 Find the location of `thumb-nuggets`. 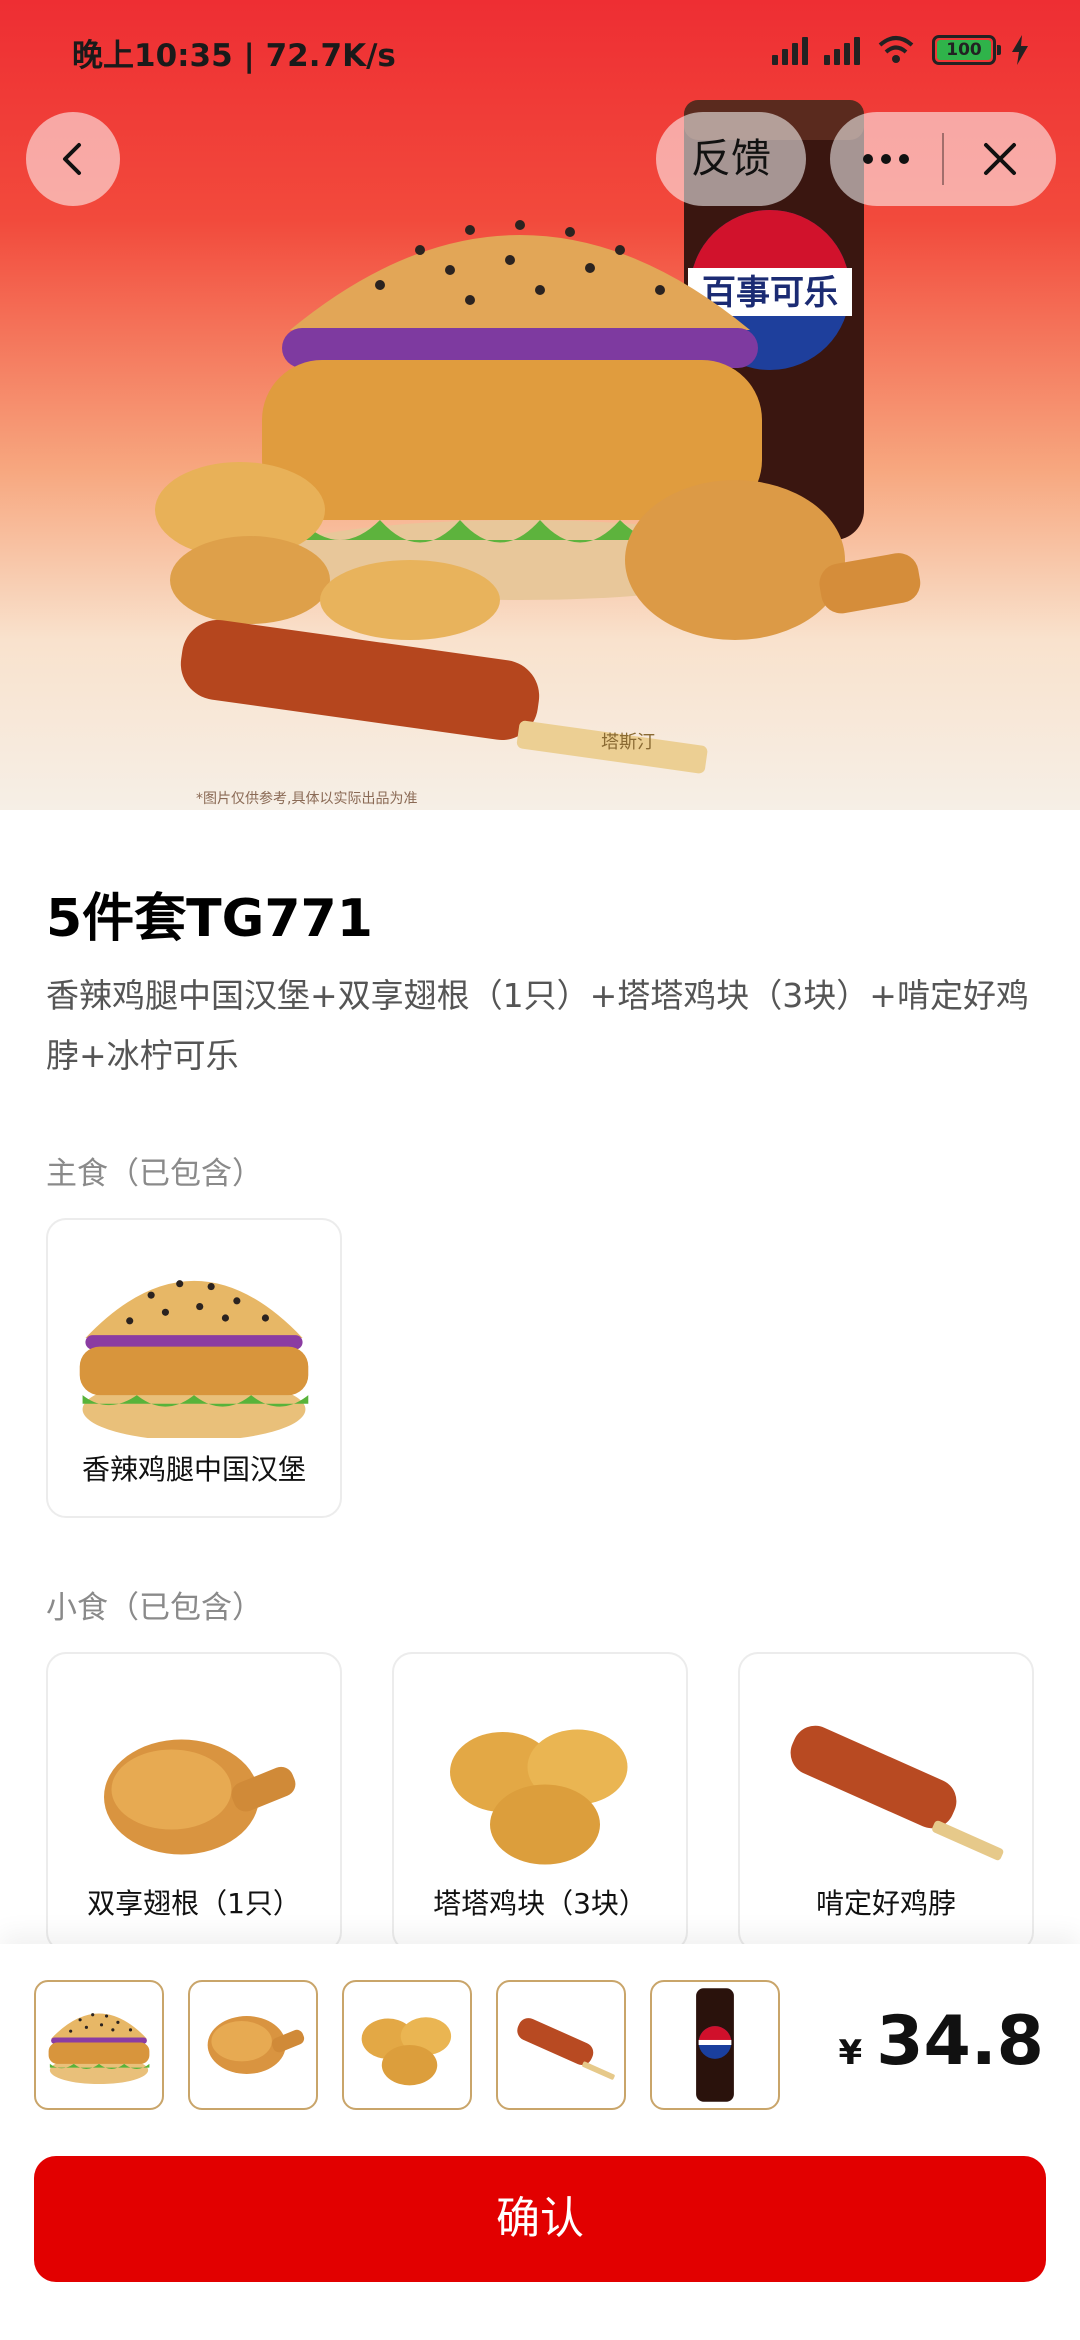

thumb-nuggets is located at coordinates (407, 2045).